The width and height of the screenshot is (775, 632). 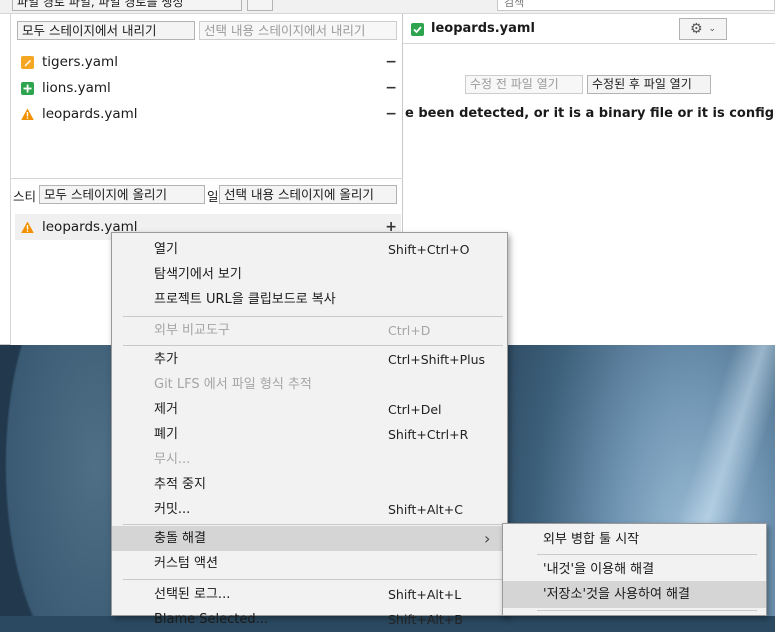 What do you see at coordinates (90, 114) in the screenshot?
I see `unstaged-file-name: leopards.yaml` at bounding box center [90, 114].